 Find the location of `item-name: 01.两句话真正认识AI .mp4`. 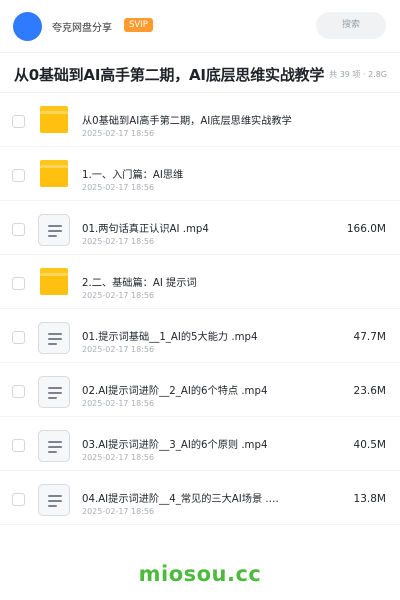

item-name: 01.两句话真正认识AI .mp4 is located at coordinates (145, 229).